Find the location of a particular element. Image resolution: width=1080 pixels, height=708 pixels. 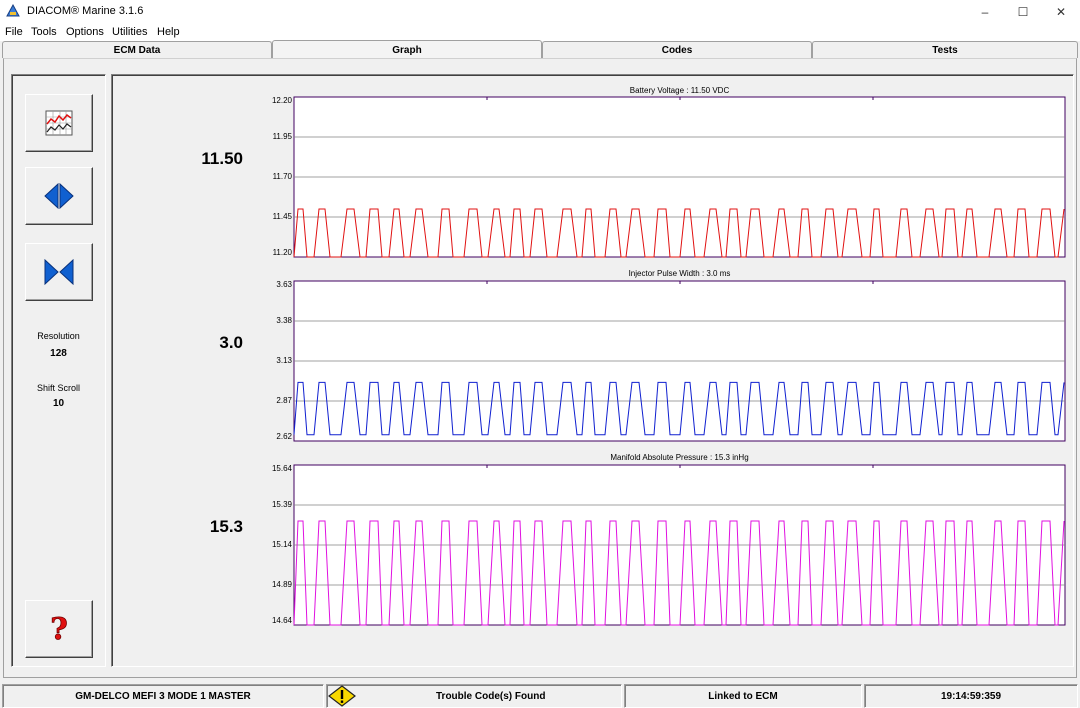

tab-ecm-data: ECM Data is located at coordinates (137, 49).